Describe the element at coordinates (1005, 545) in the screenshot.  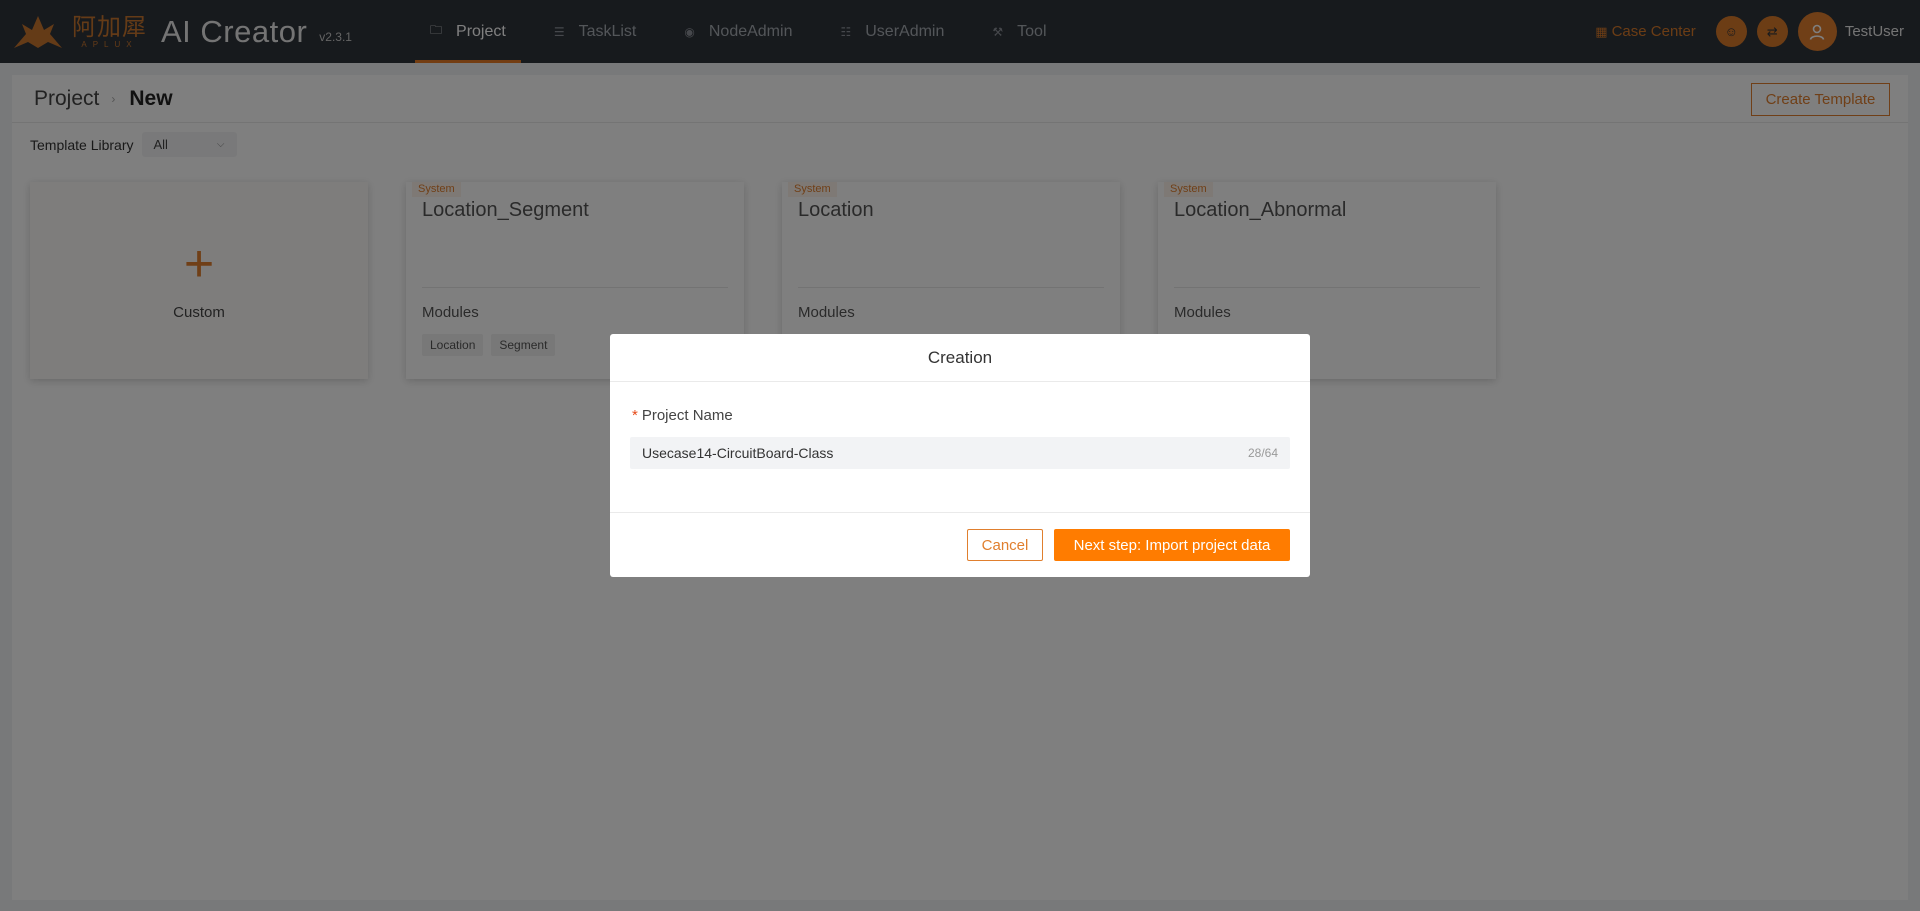
I see `cancel-button: Cancel` at that location.